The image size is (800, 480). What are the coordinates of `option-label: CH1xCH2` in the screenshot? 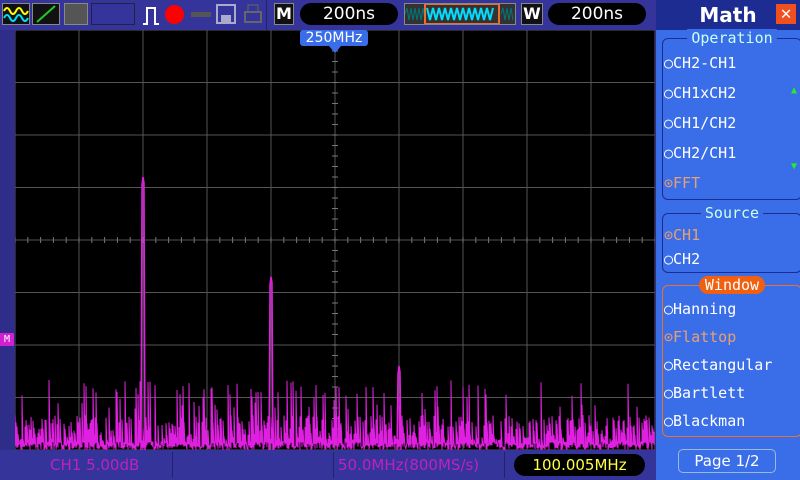 It's located at (705, 93).